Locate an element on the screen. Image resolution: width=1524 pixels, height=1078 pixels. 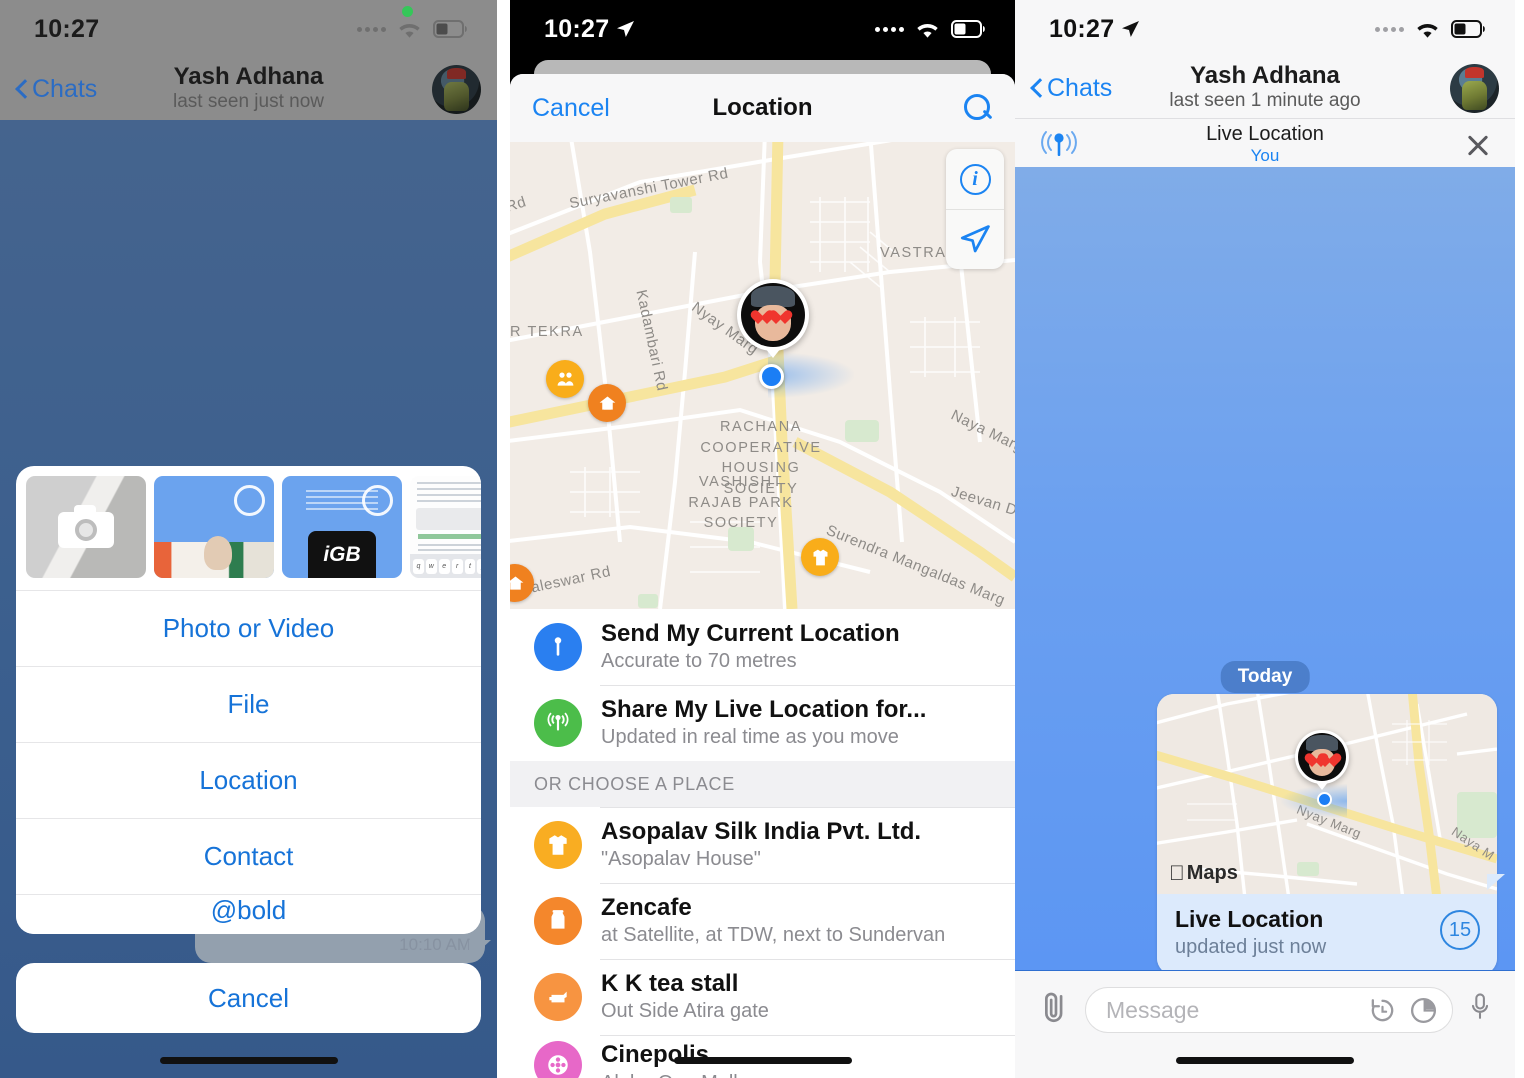
self-destruct-timer-icon is located at coordinates (1382, 1010).